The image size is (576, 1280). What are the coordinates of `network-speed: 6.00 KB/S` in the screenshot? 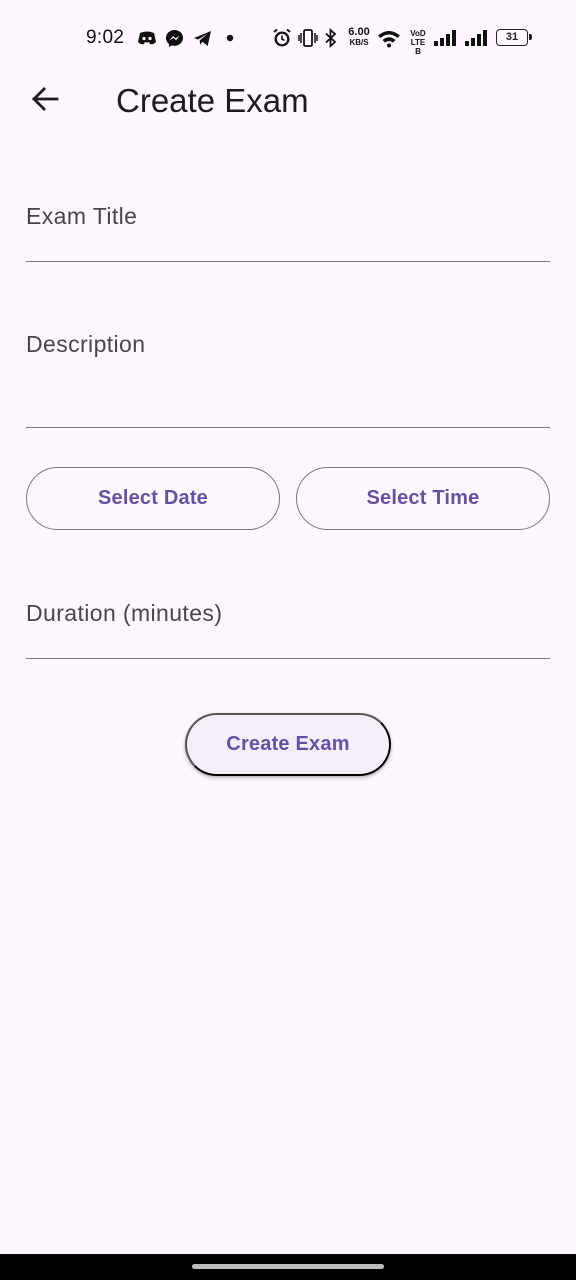 It's located at (359, 37).